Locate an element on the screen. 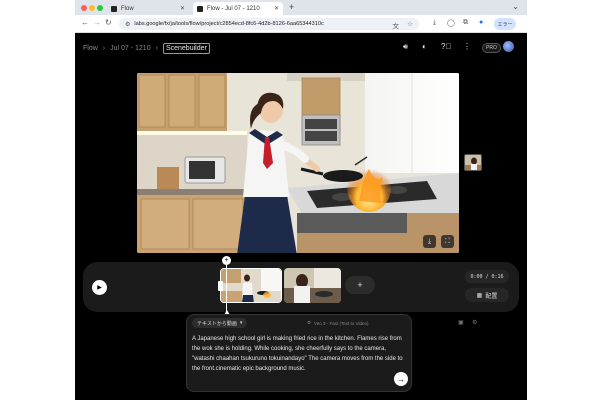 The width and height of the screenshot is (600, 400). add-at-playhead-icon: + is located at coordinates (226, 260).